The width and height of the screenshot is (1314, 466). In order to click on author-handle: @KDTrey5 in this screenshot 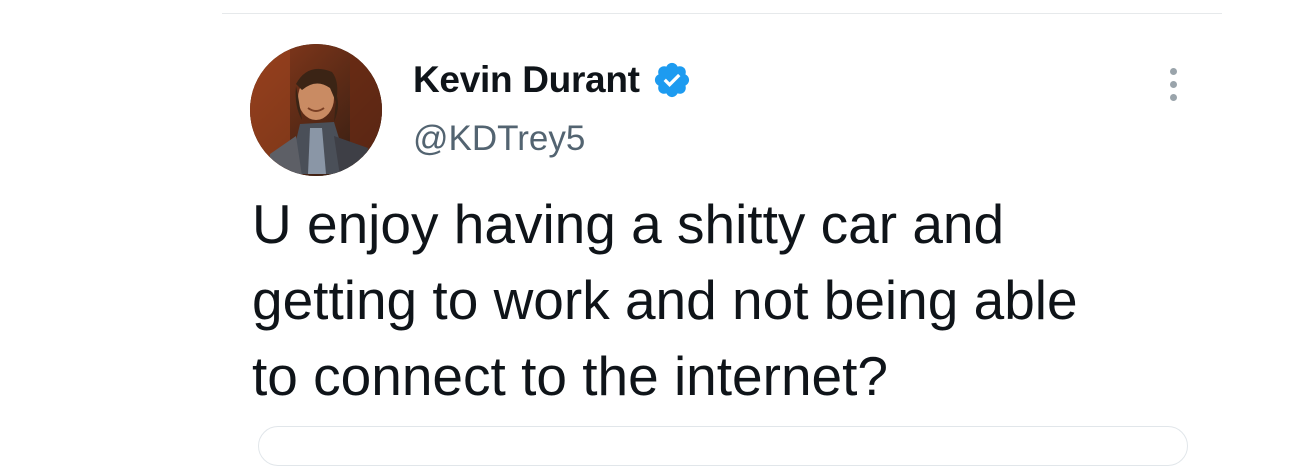, I will do `click(499, 139)`.